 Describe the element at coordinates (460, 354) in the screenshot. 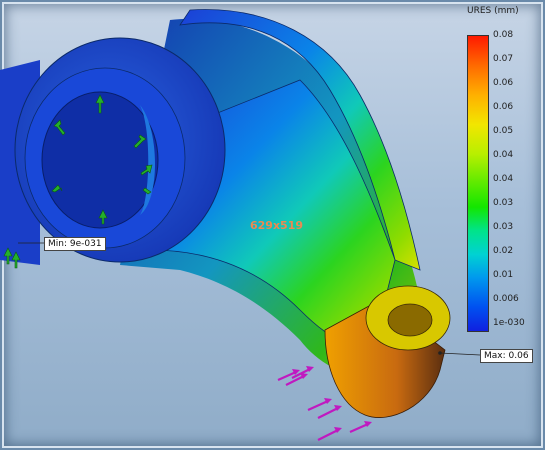

I see `max-leader-line` at that location.